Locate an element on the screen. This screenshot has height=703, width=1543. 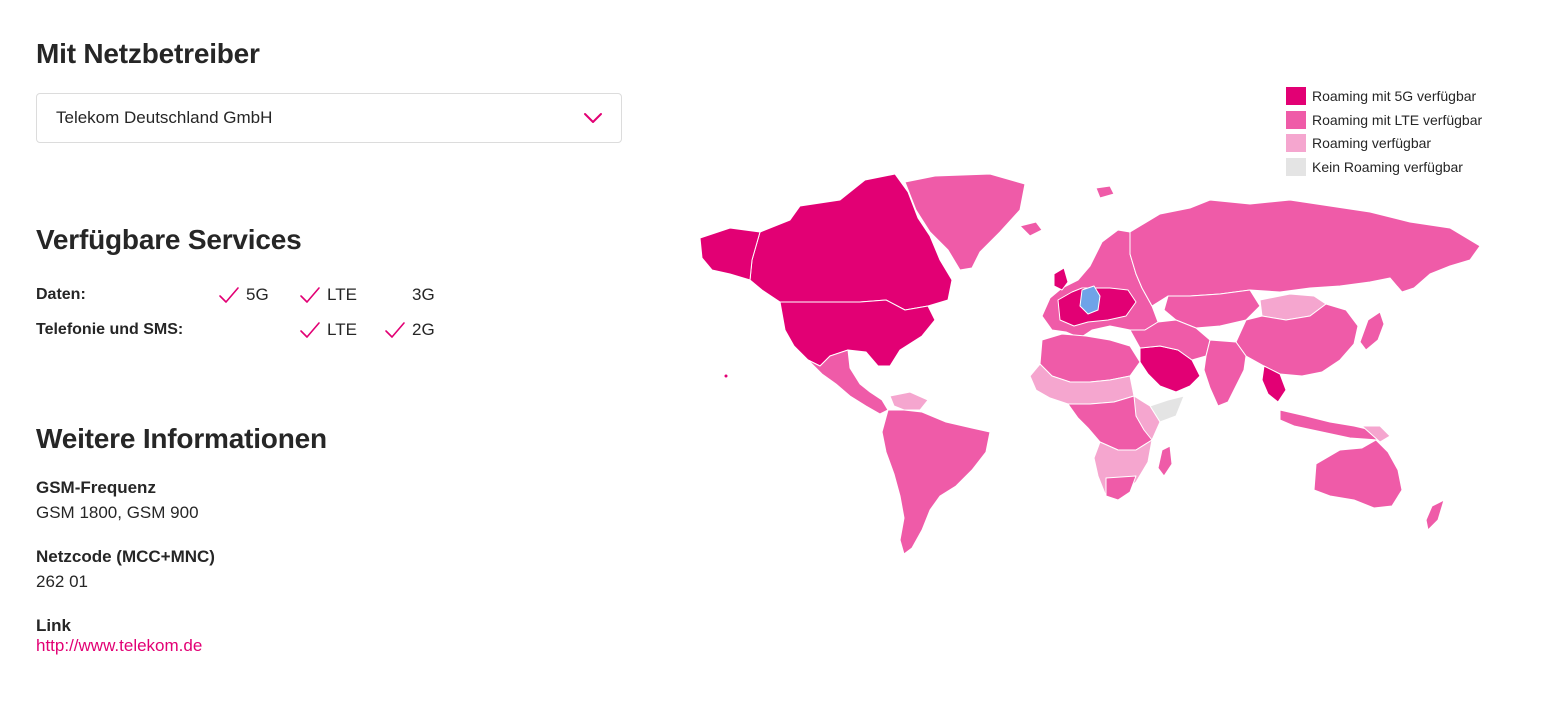
link-label: Link is located at coordinates (53, 625).